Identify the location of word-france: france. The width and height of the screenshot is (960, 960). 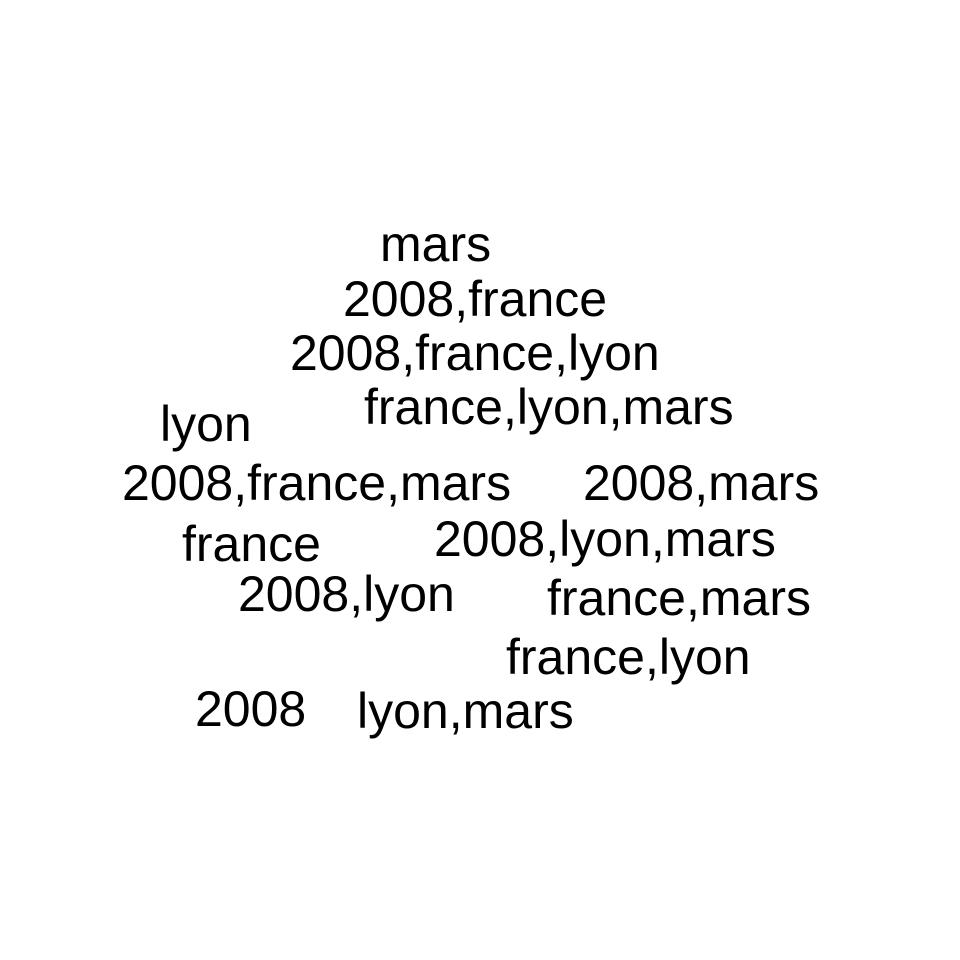
(251, 544).